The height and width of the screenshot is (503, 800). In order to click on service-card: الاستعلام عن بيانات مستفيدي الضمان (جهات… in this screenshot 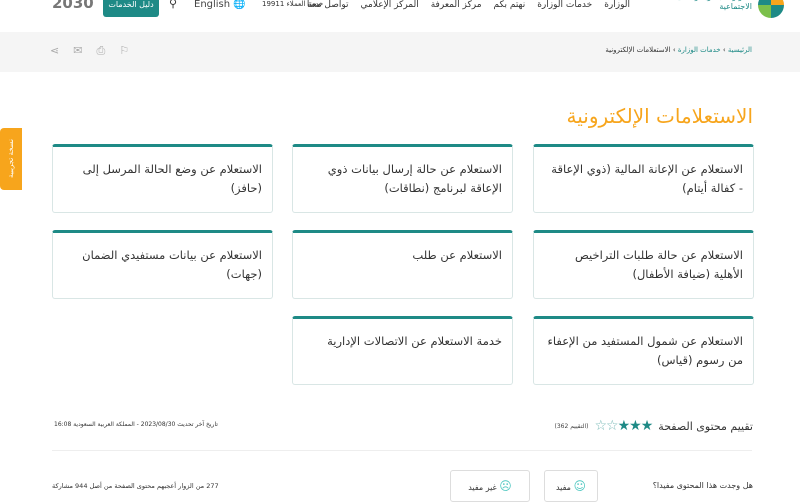, I will do `click(162, 264)`.